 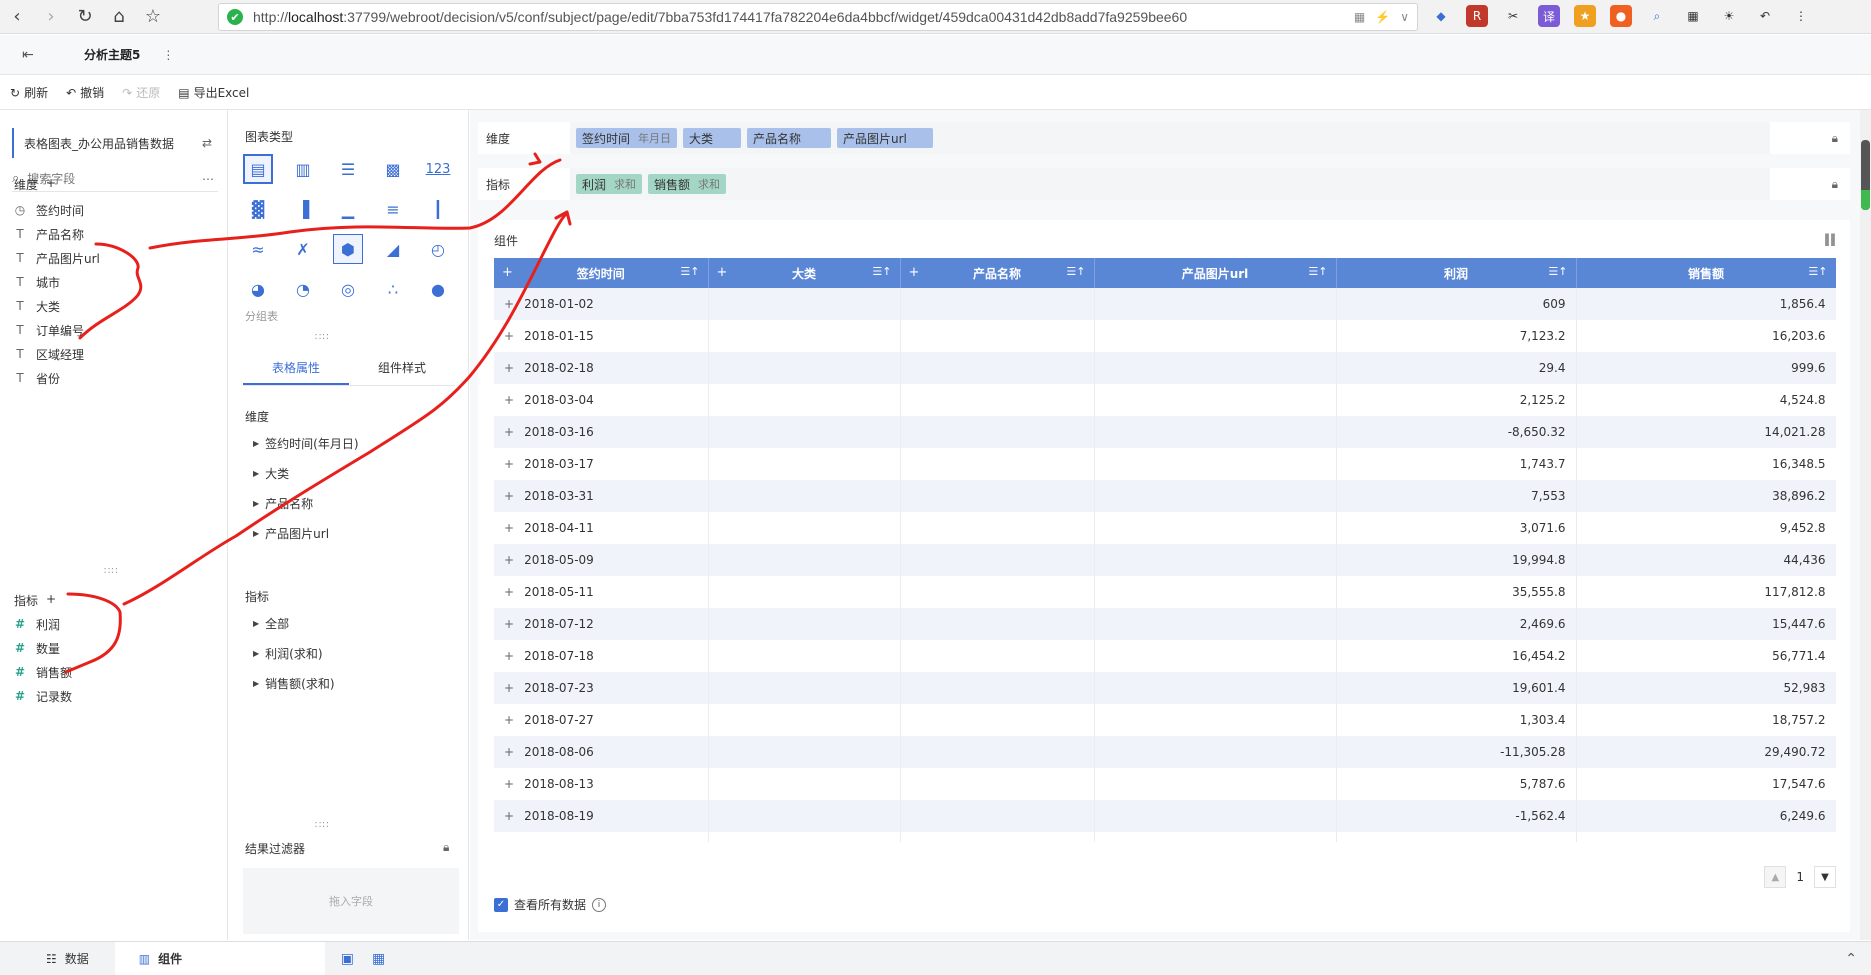 I want to click on vertical-scrollbar, so click(x=1865, y=525).